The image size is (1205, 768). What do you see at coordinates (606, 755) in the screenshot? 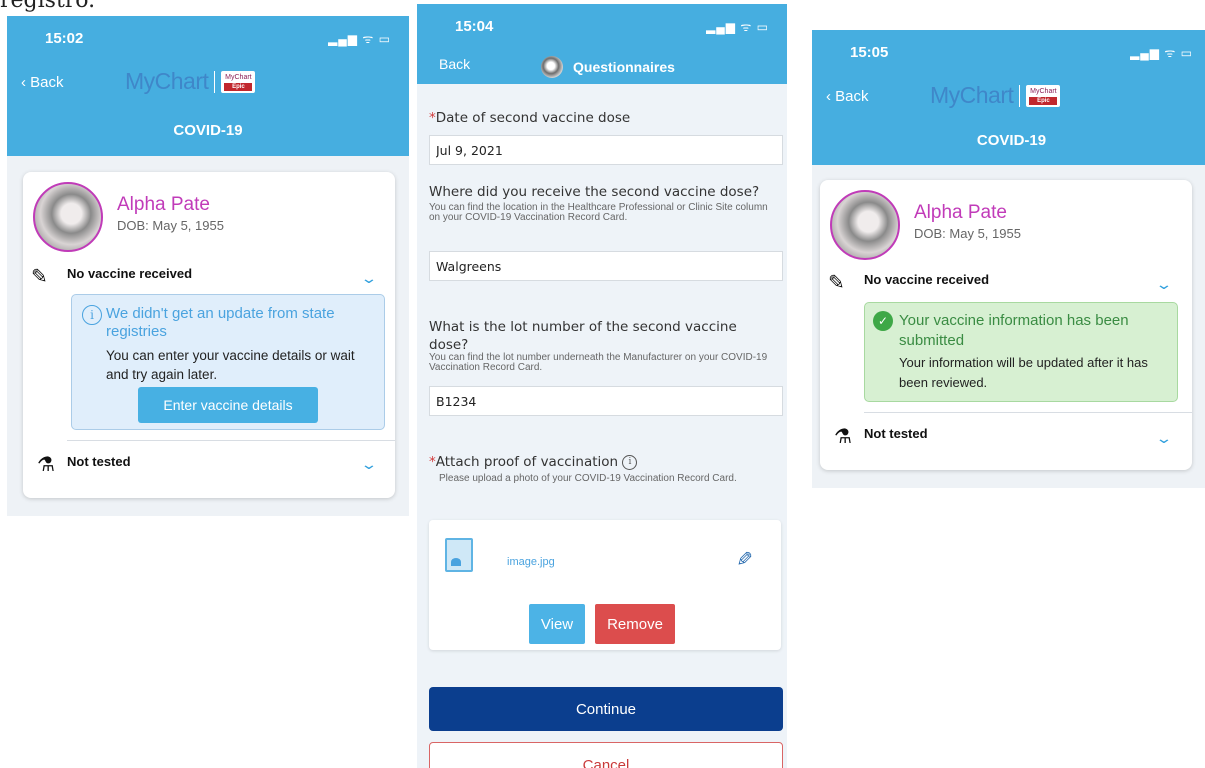
I see `cancel-button: Cancel` at bounding box center [606, 755].